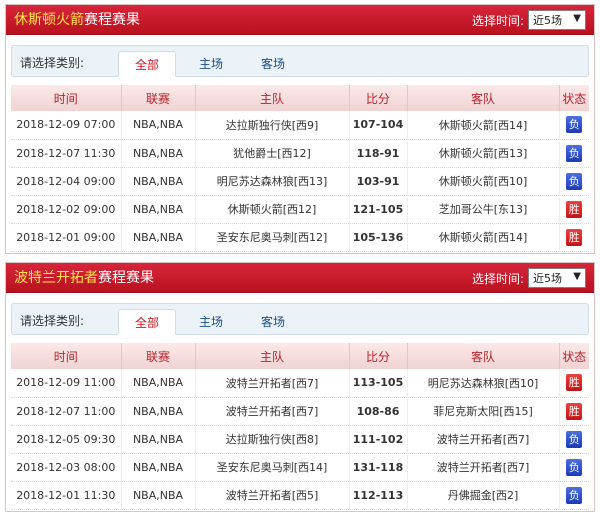 Image resolution: width=600 pixels, height=516 pixels. I want to click on match-time: 2018-12-02 09:00, so click(66, 209).